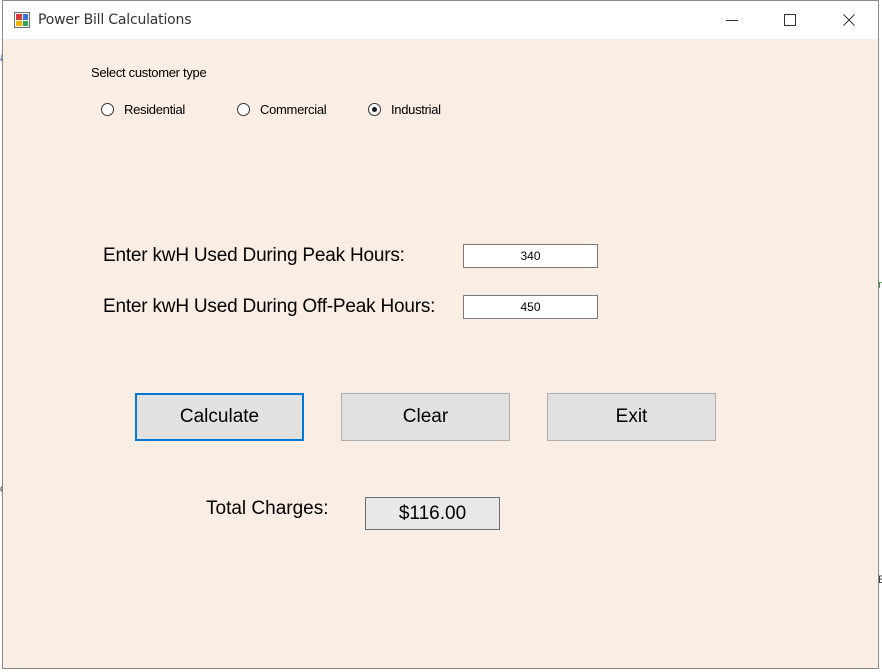 The height and width of the screenshot is (672, 882). I want to click on peak-hours-label: Enter kwH Used During Peak Hours:, so click(254, 255).